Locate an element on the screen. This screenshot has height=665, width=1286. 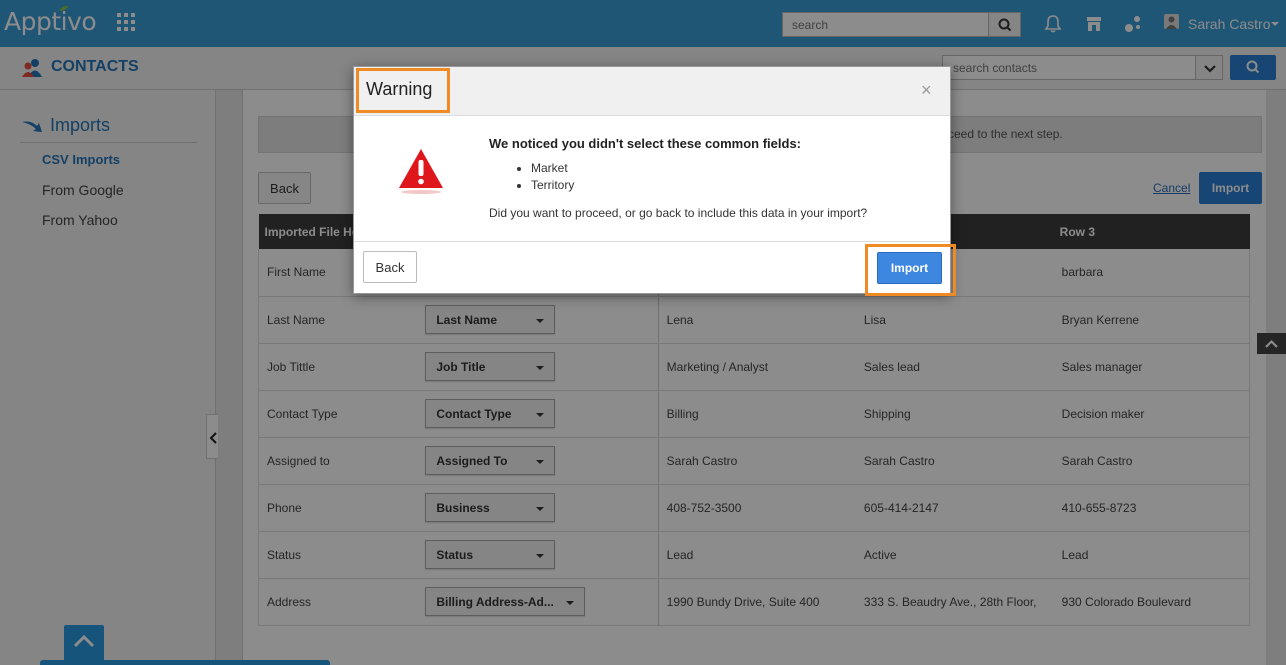
list-item: Territory is located at coordinates (552, 186).